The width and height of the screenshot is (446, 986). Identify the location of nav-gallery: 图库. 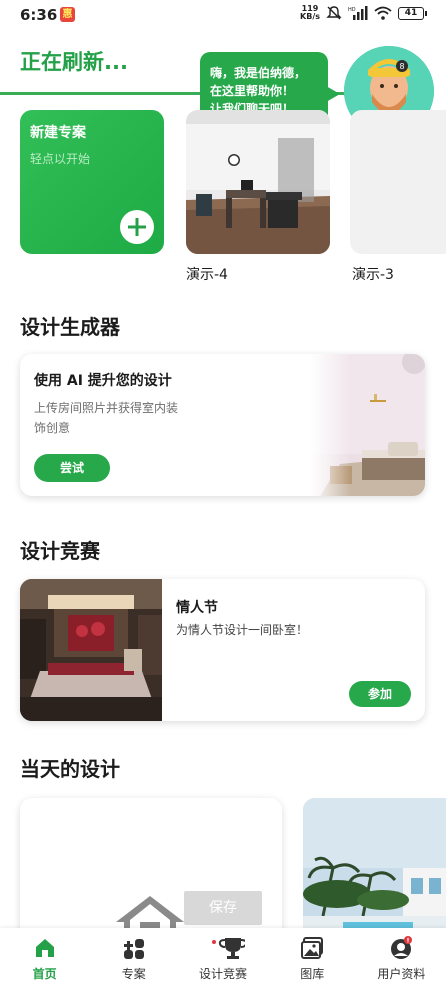
(312, 957).